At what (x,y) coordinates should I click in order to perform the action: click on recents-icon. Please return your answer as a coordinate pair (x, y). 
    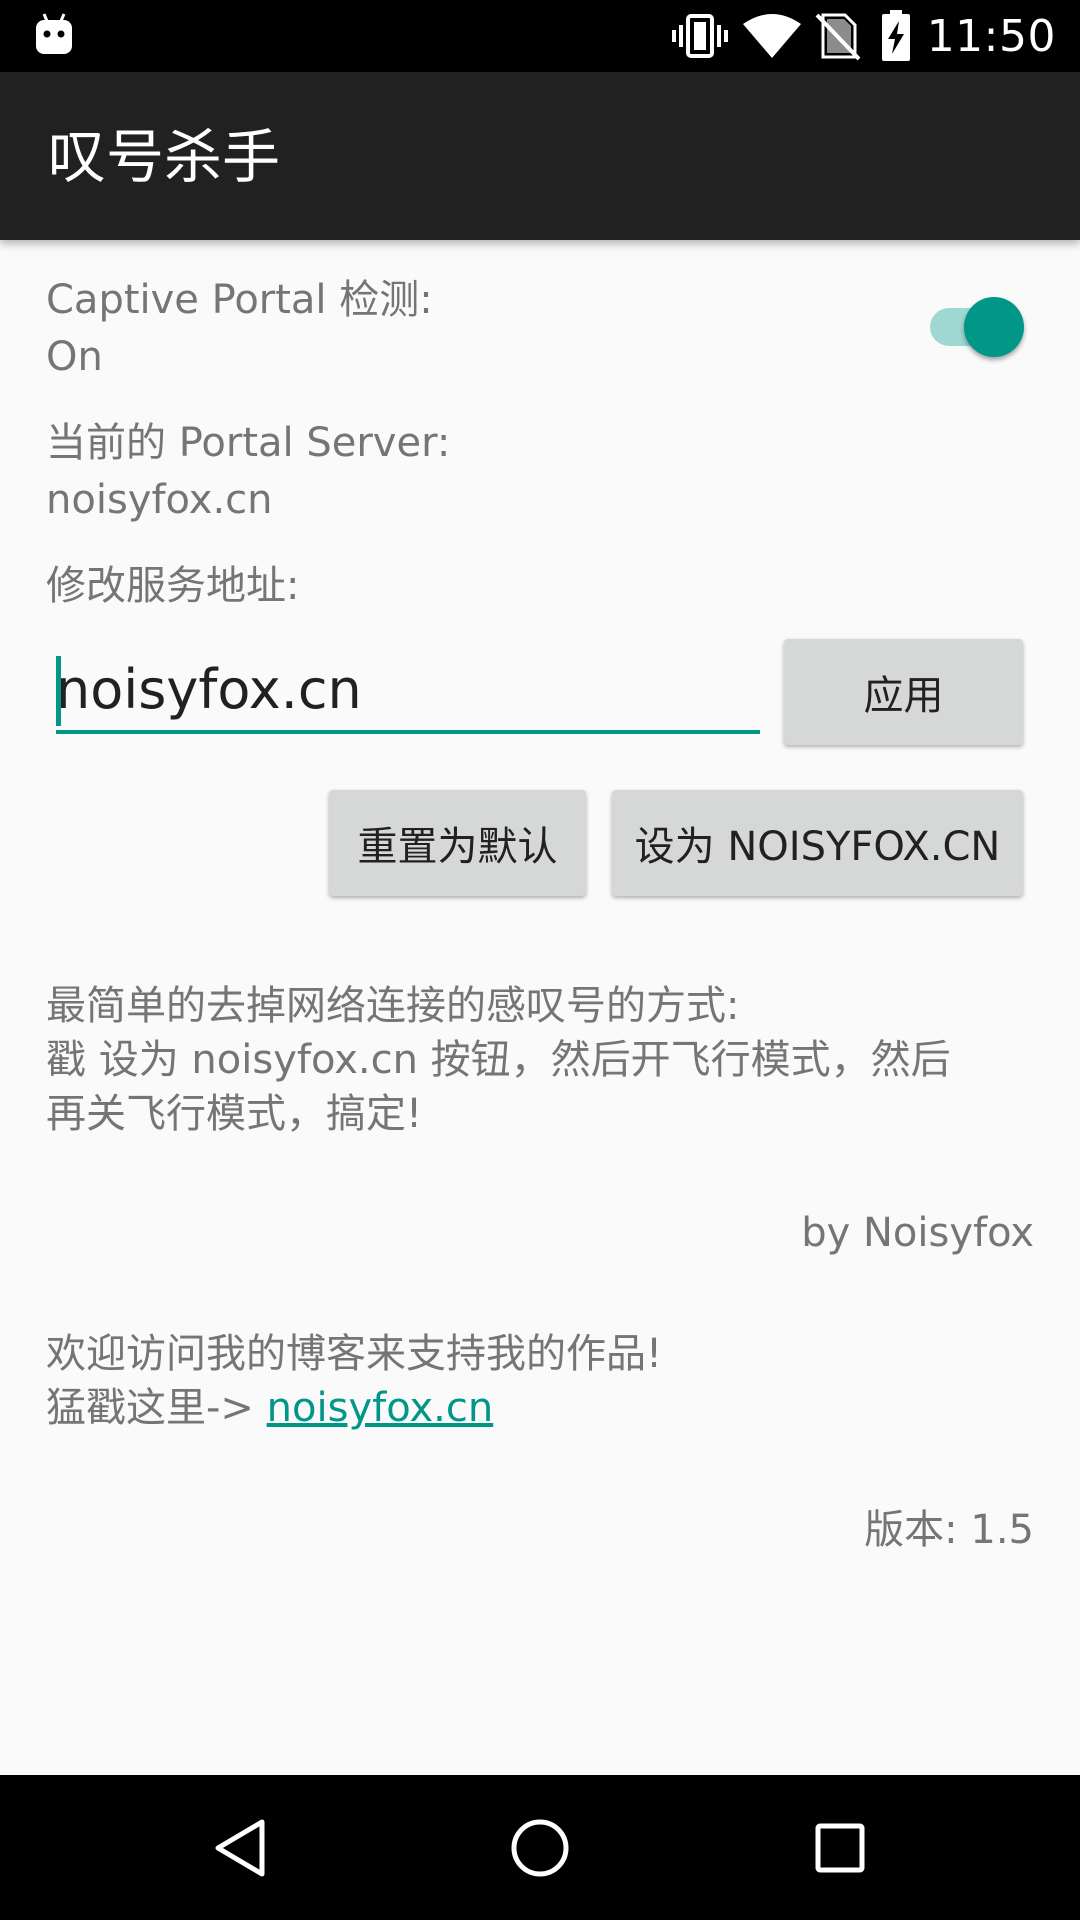
    Looking at the image, I should click on (840, 1847).